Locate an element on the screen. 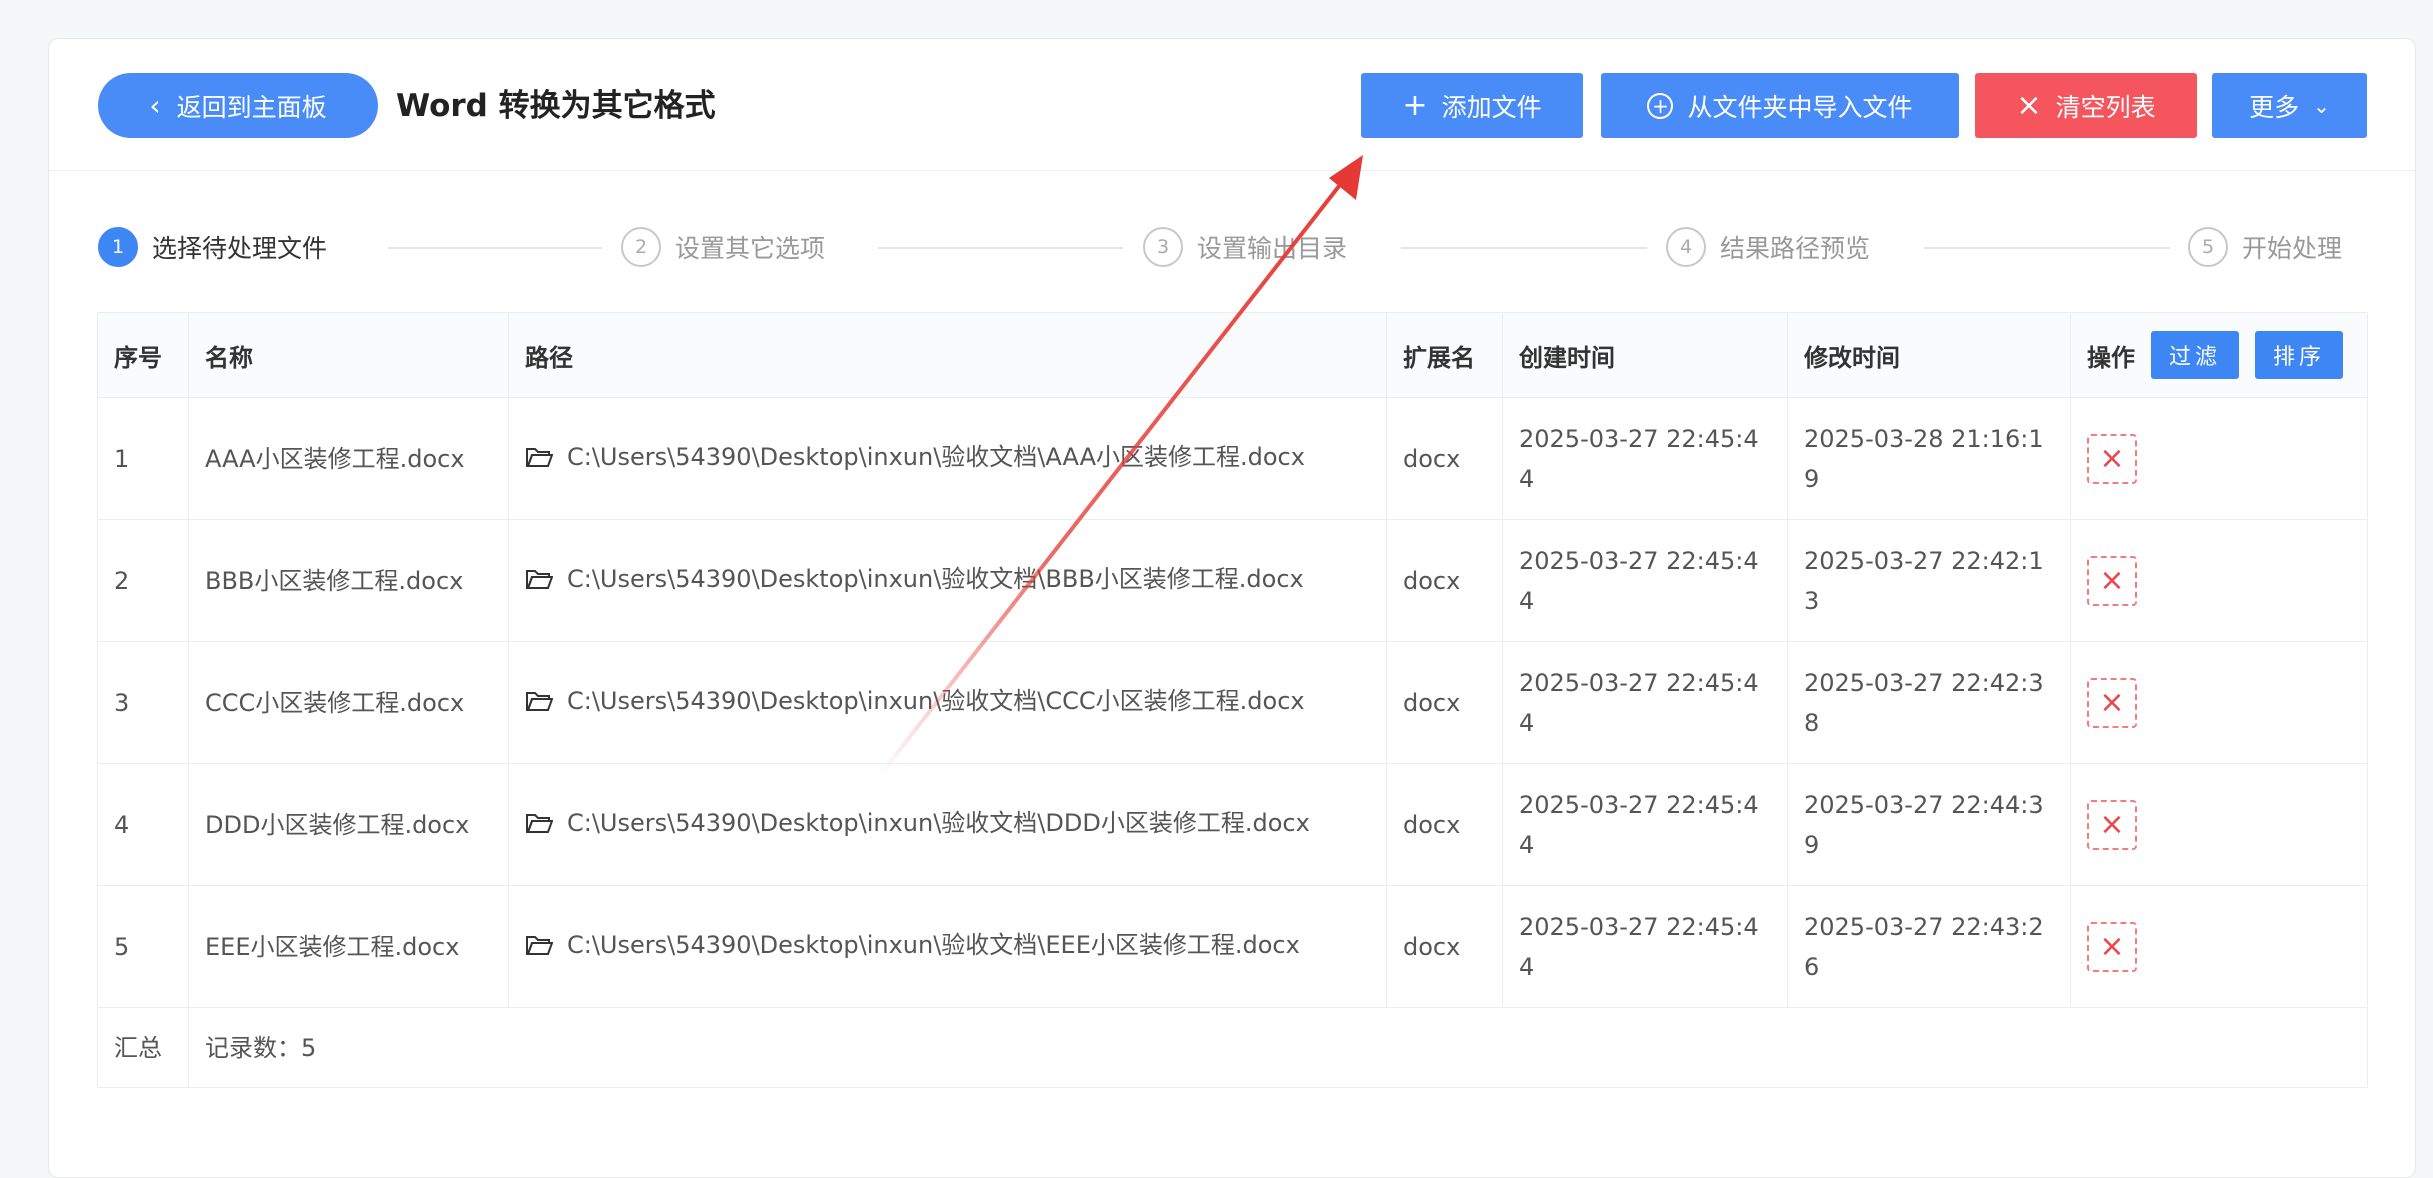  step-number: 5 is located at coordinates (2208, 247).